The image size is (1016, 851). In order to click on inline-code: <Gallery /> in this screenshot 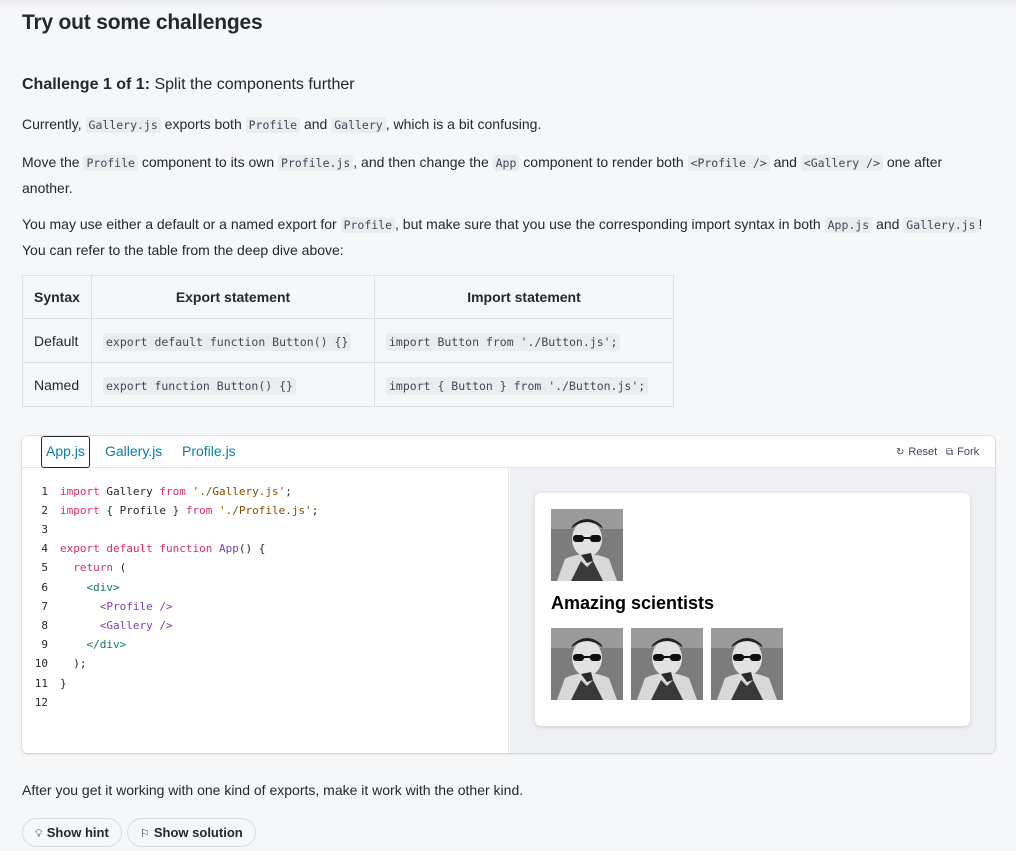, I will do `click(841, 163)`.